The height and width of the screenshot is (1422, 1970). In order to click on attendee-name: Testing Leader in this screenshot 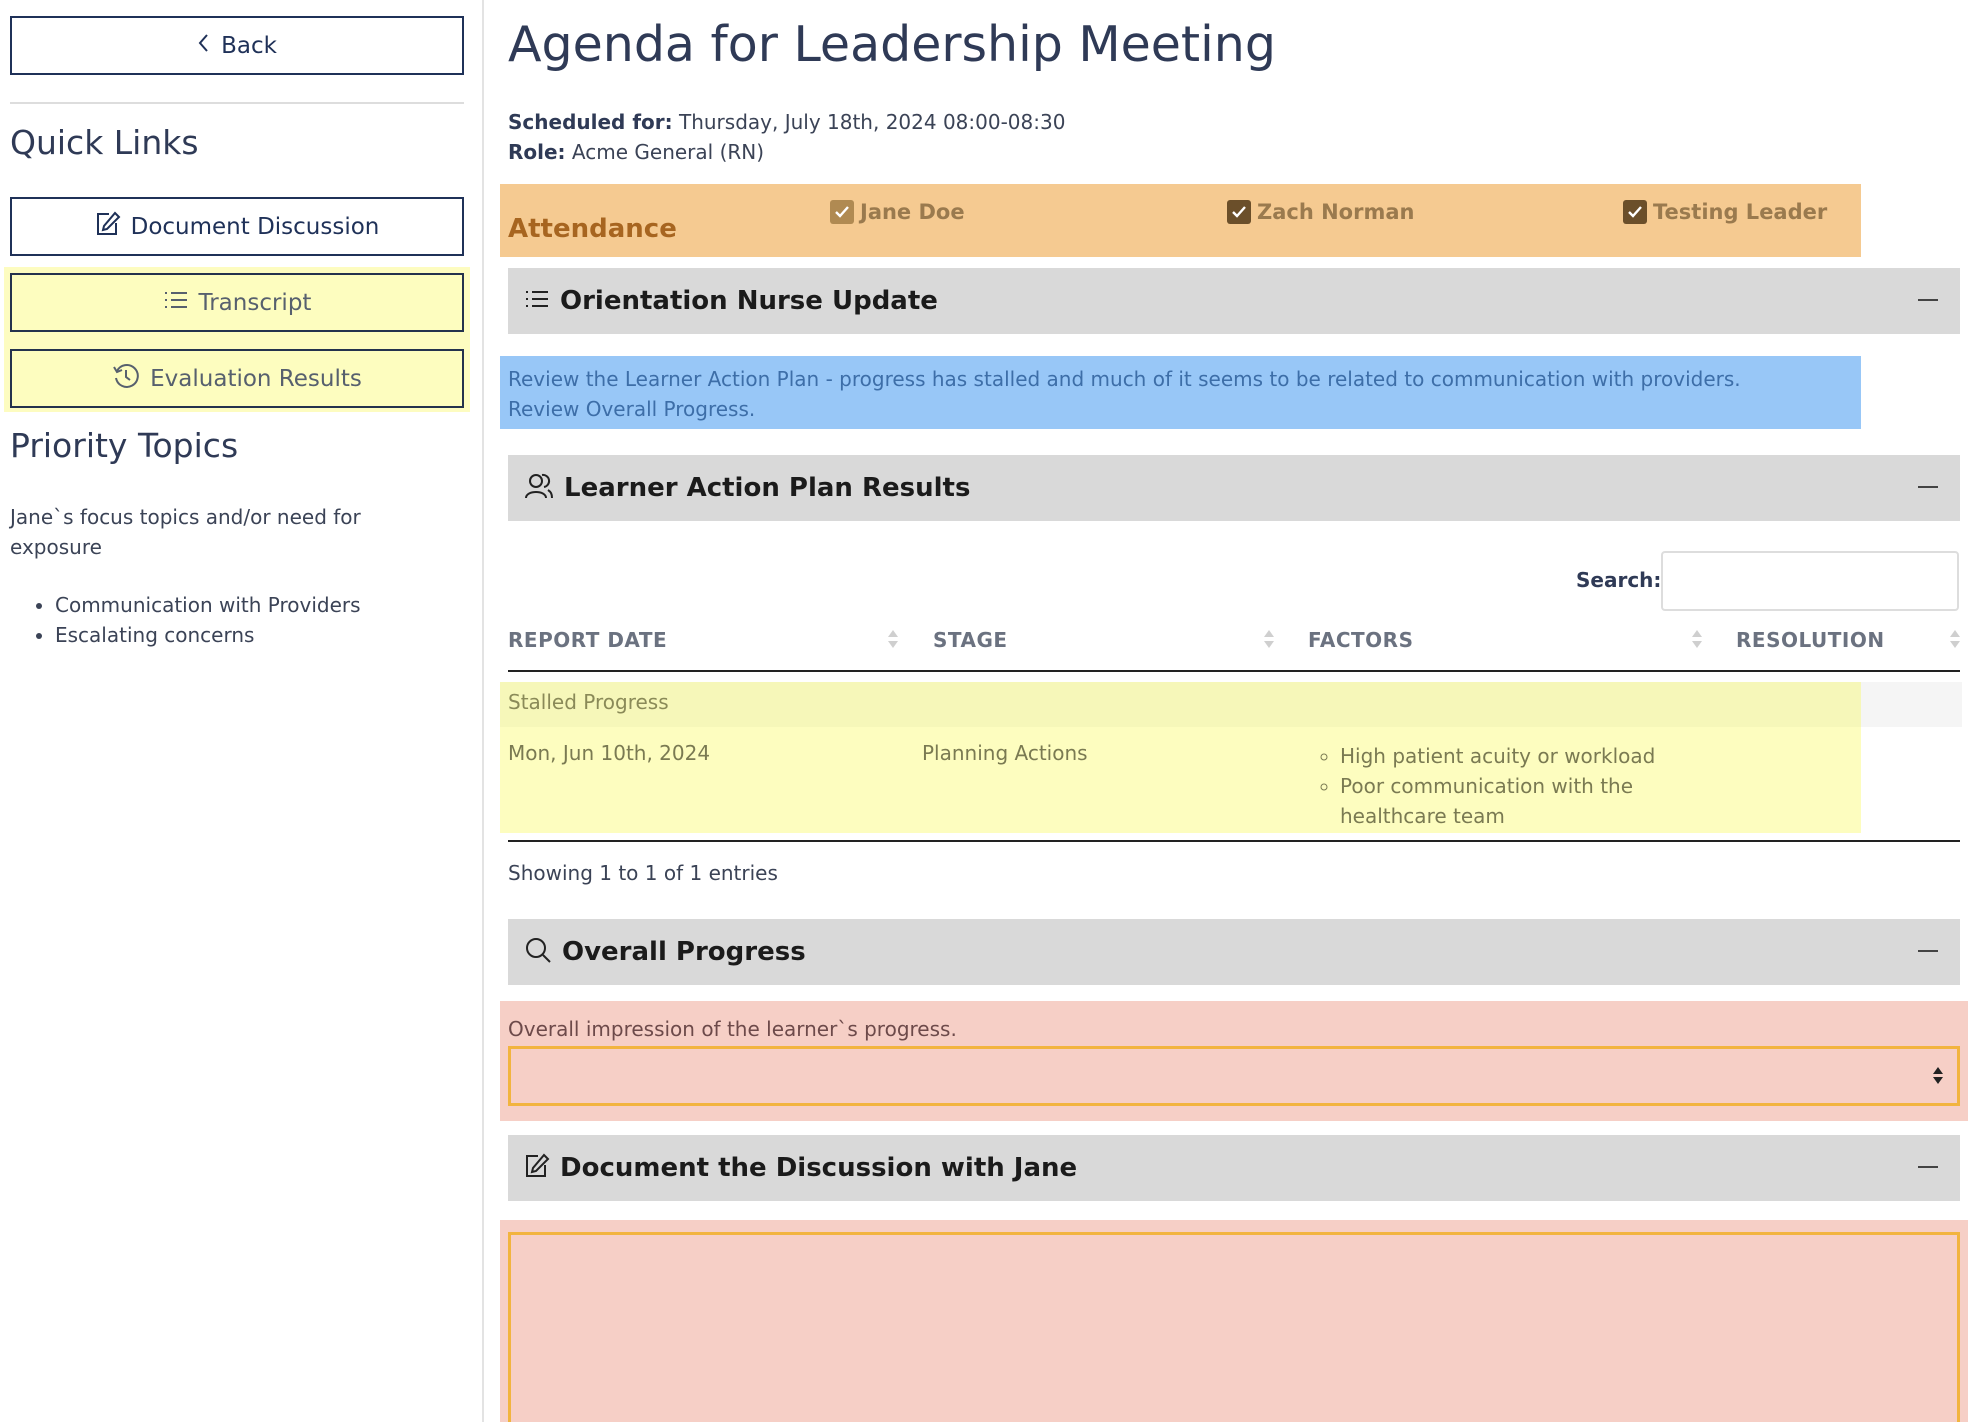, I will do `click(1740, 212)`.